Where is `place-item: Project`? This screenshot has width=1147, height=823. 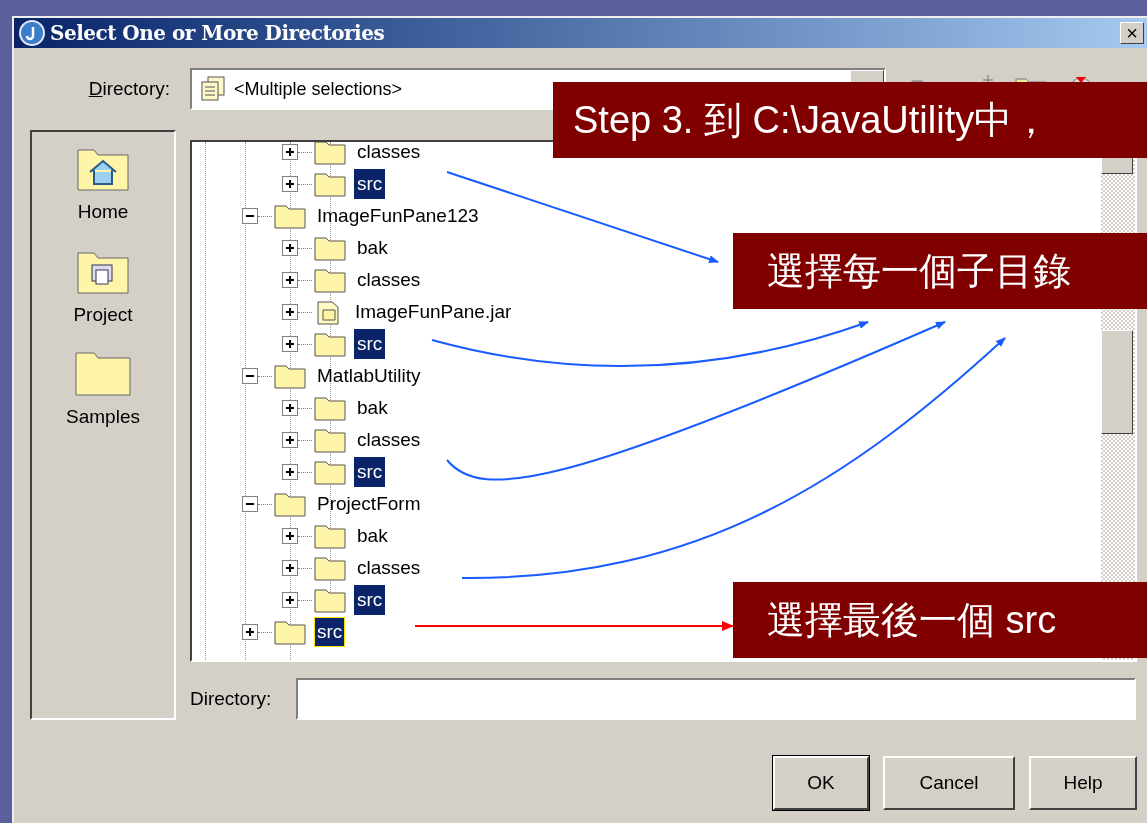
place-item: Project is located at coordinates (103, 286).